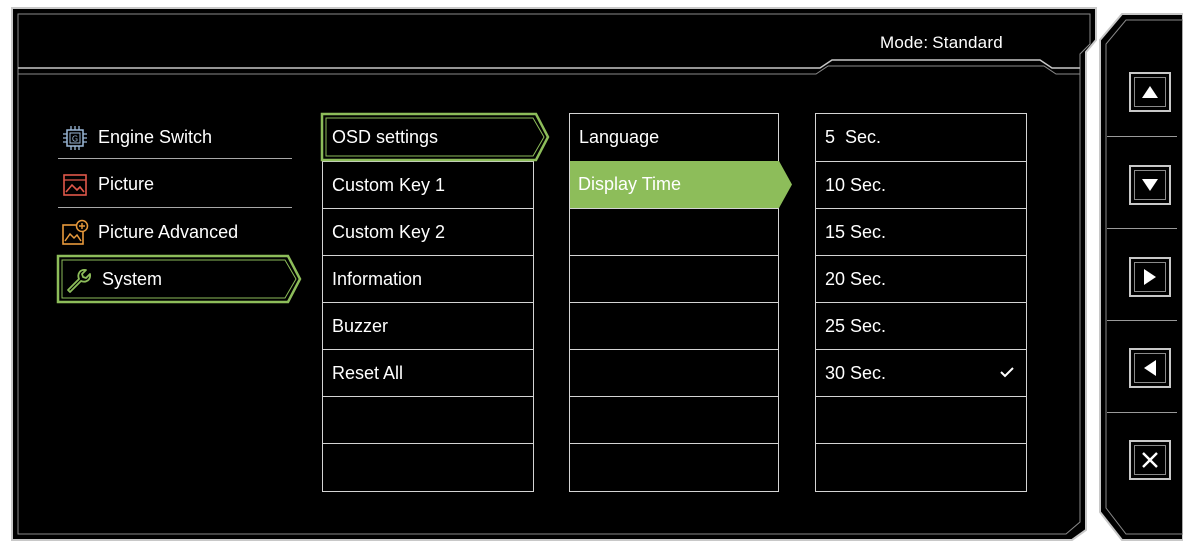 The width and height of the screenshot is (1183, 544). I want to click on category-picture: Picture, so click(175, 184).